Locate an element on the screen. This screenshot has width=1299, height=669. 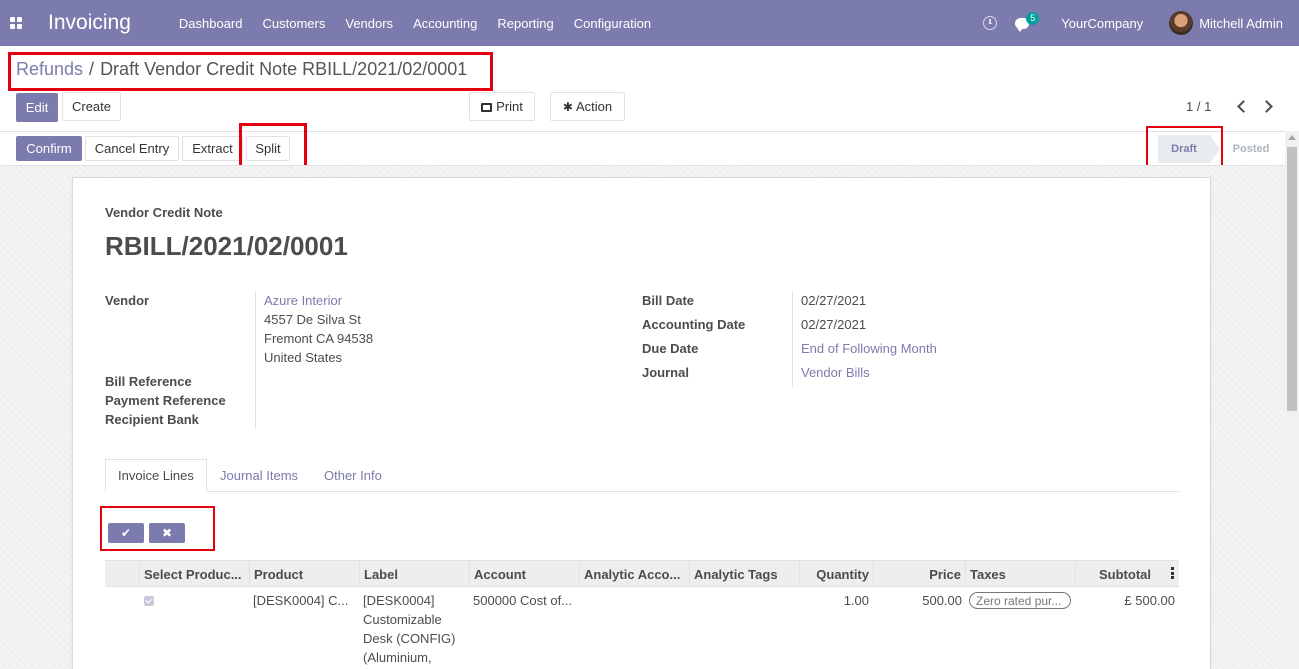
statusbar-top-divider is located at coordinates (649, 131).